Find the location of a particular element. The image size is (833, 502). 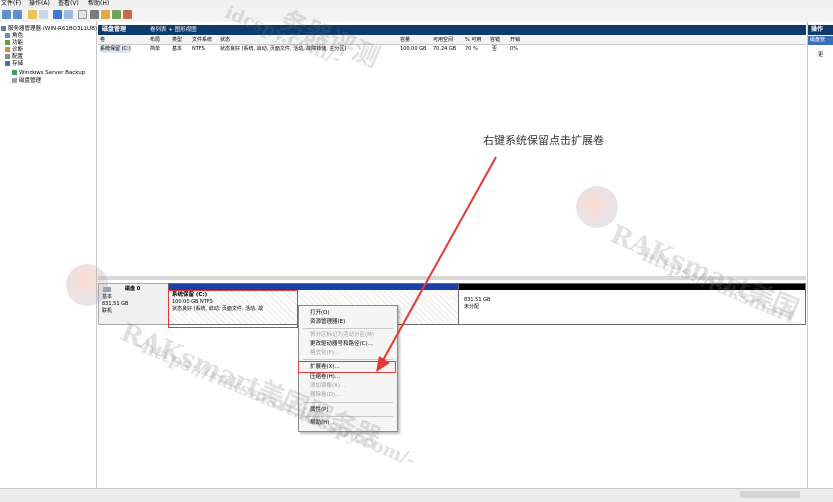

scrollbar-thumb is located at coordinates (770, 494).